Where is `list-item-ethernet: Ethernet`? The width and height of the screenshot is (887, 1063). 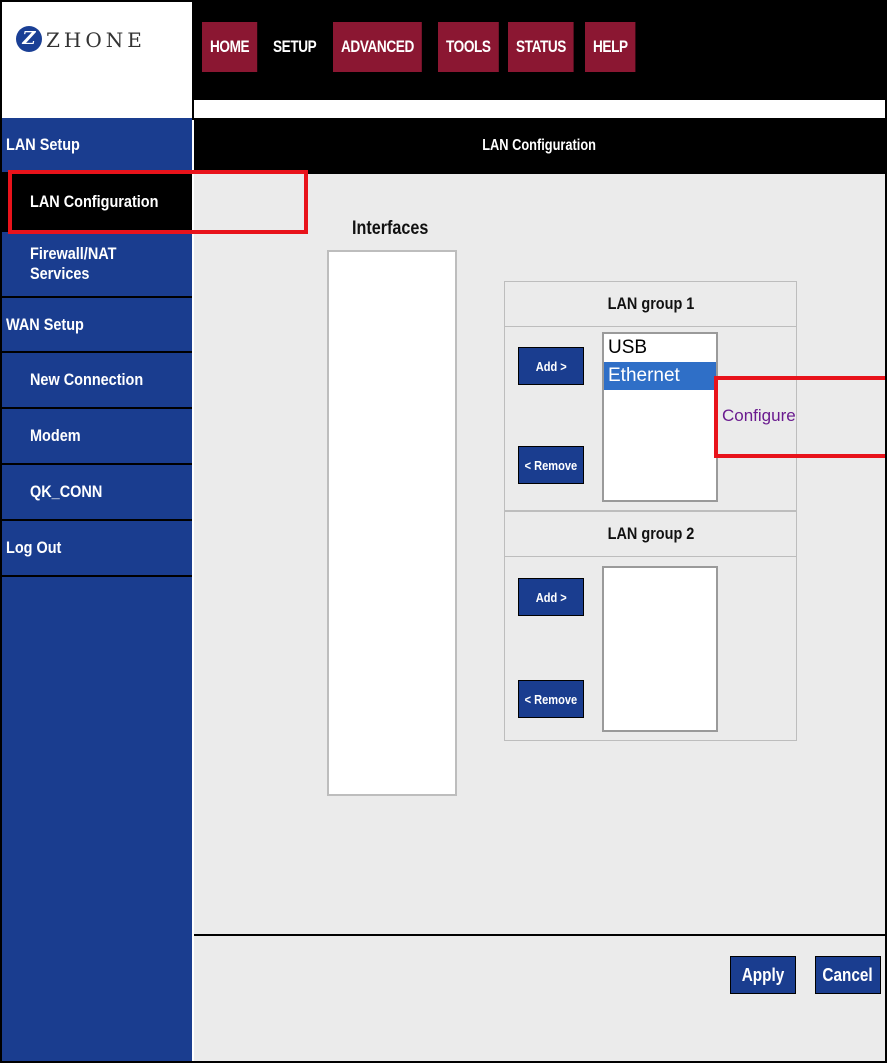
list-item-ethernet: Ethernet is located at coordinates (660, 376).